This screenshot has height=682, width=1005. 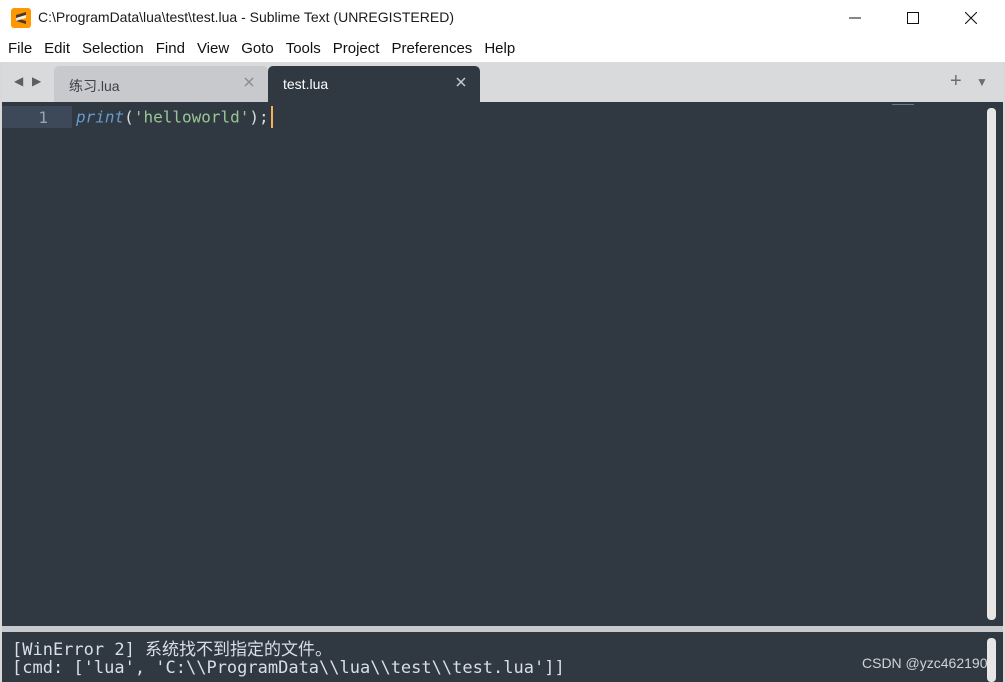 I want to click on menu-view: View, so click(x=213, y=49).